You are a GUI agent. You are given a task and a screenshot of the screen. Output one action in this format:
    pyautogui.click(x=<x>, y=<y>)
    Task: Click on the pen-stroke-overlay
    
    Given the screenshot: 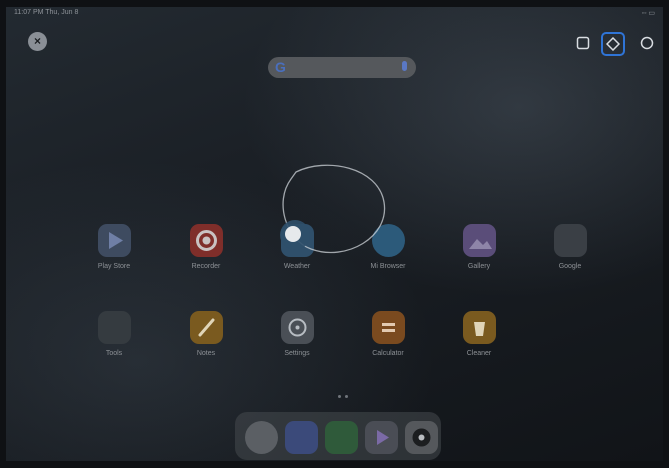 What is the action you would take?
    pyautogui.click(x=333, y=209)
    